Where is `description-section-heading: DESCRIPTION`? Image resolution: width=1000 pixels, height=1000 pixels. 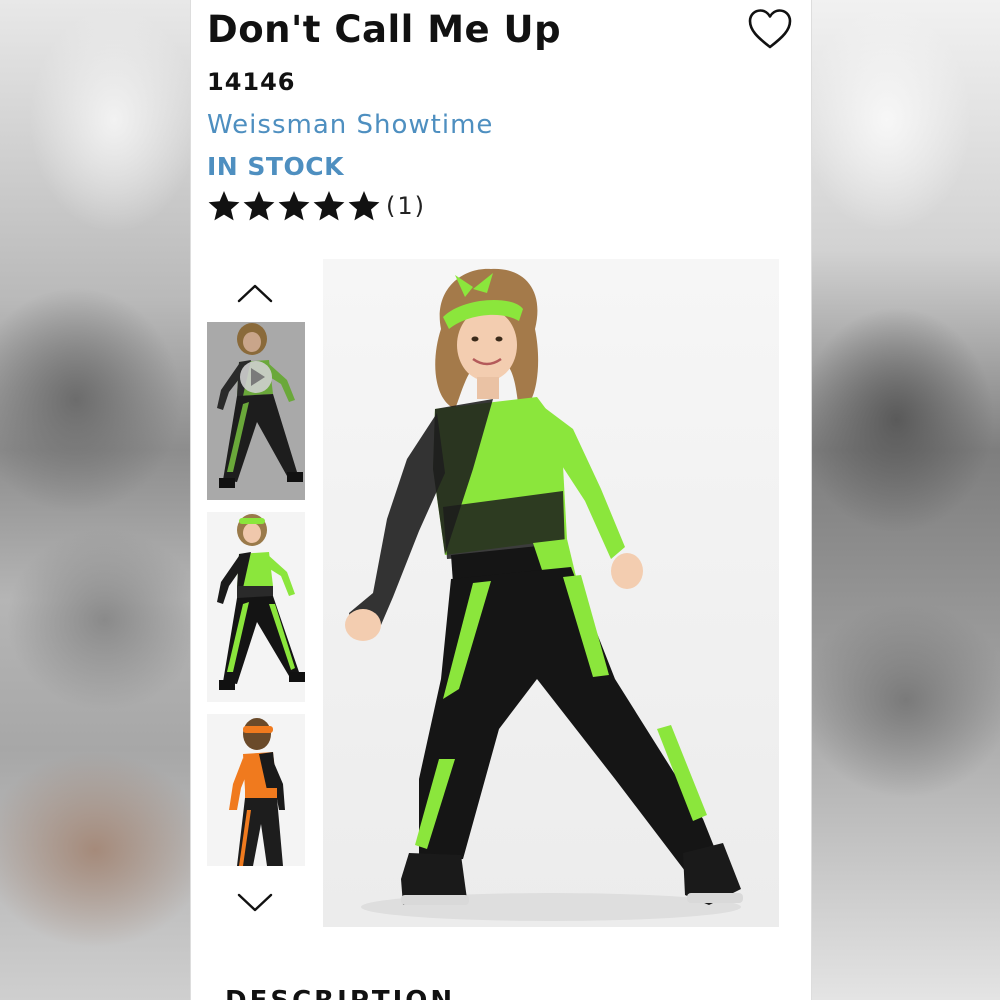 description-section-heading: DESCRIPTION is located at coordinates (340, 993).